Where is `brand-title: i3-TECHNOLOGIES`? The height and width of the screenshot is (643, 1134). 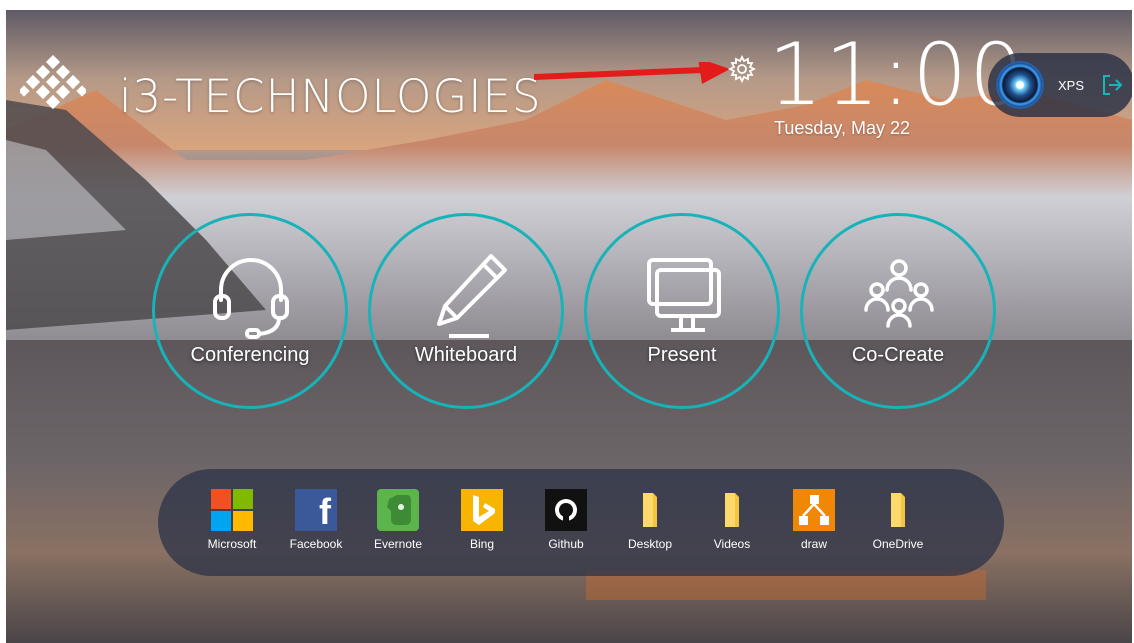 brand-title: i3-TECHNOLOGIES is located at coordinates (330, 96).